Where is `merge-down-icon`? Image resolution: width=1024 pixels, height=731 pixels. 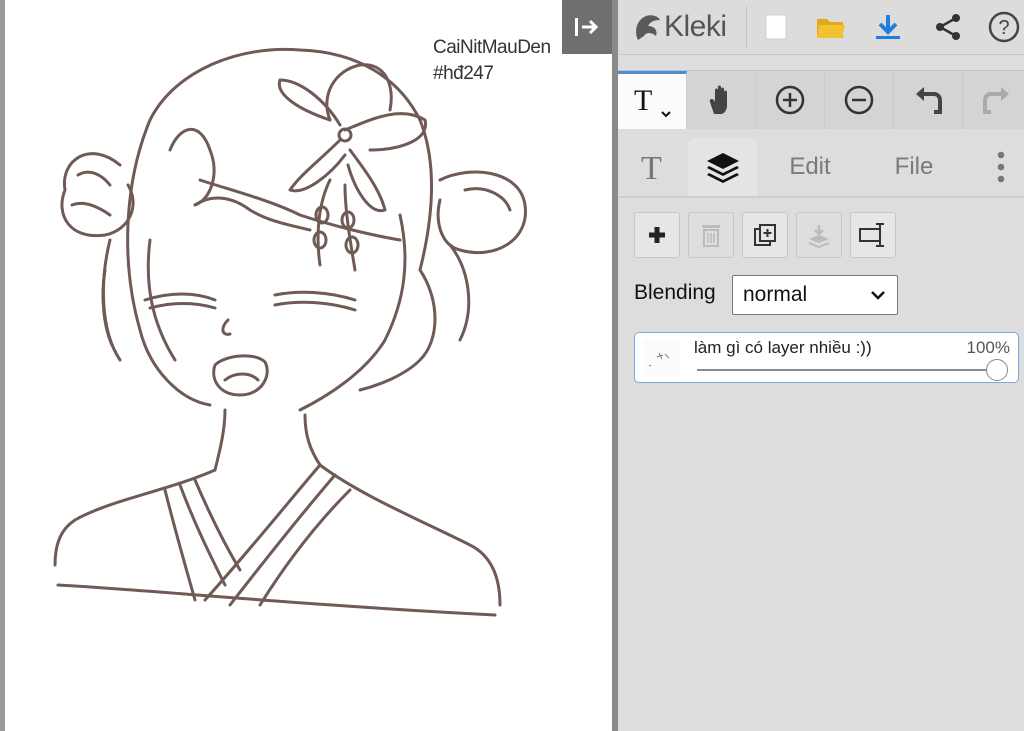 merge-down-icon is located at coordinates (819, 236).